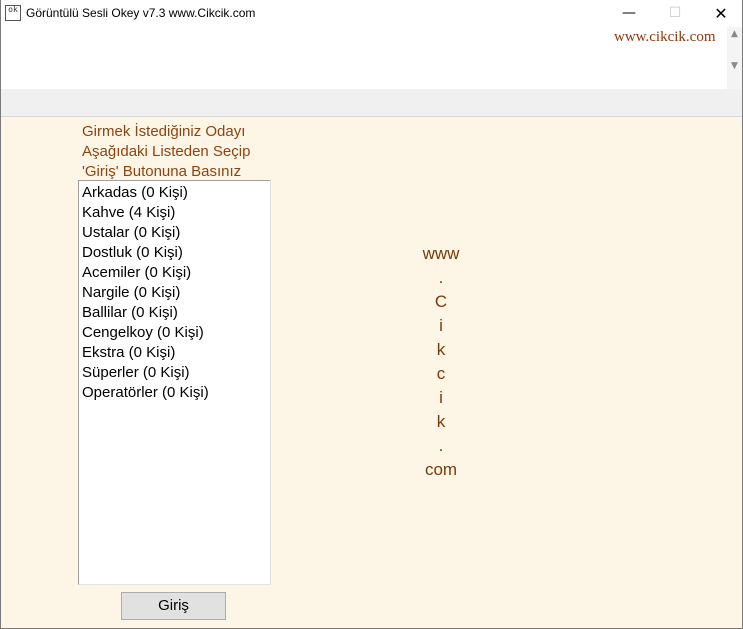 The image size is (743, 629). I want to click on web-banner: www.cikcik.com ▲ ▼, so click(371, 58).